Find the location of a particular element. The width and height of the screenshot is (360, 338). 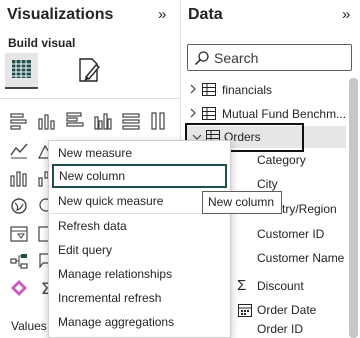

field-label: try/Region is located at coordinates (309, 209).